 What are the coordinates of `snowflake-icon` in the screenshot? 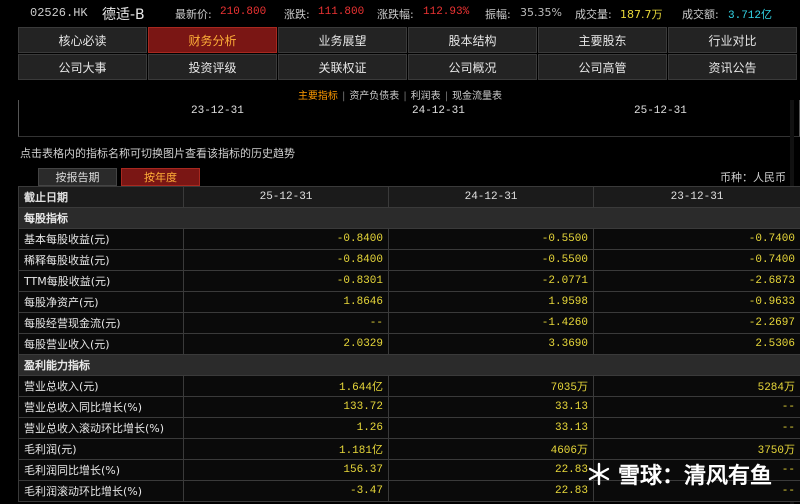 It's located at (599, 474).